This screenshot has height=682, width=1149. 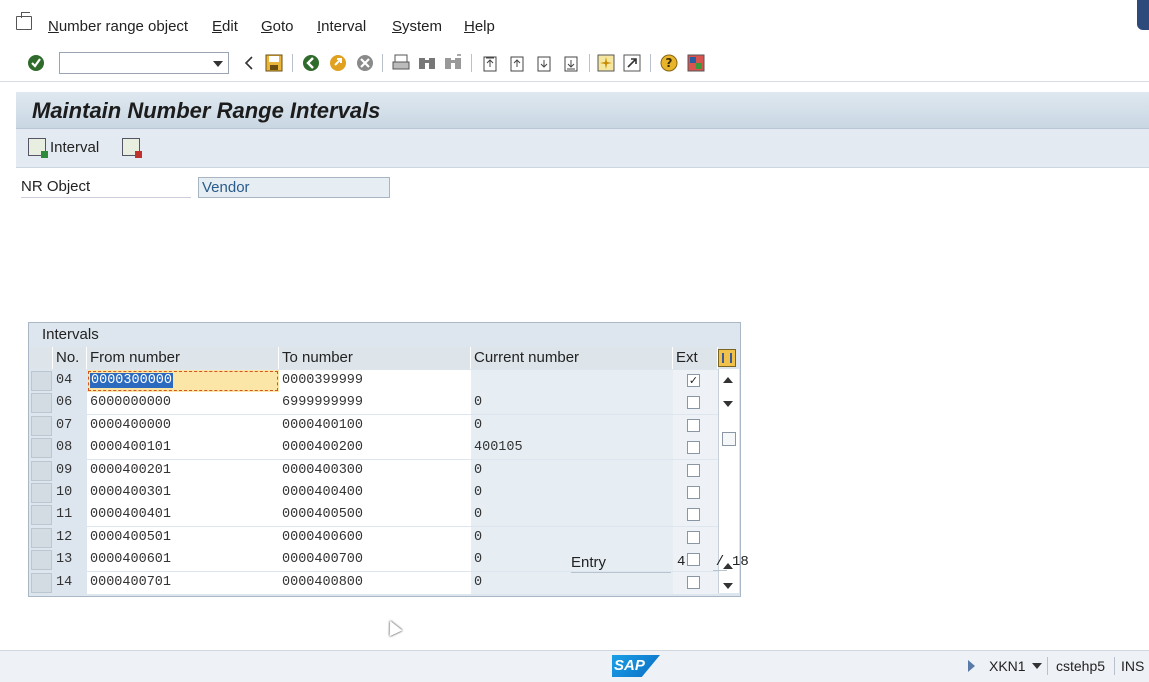 I want to click on save-icon, so click(x=274, y=63).